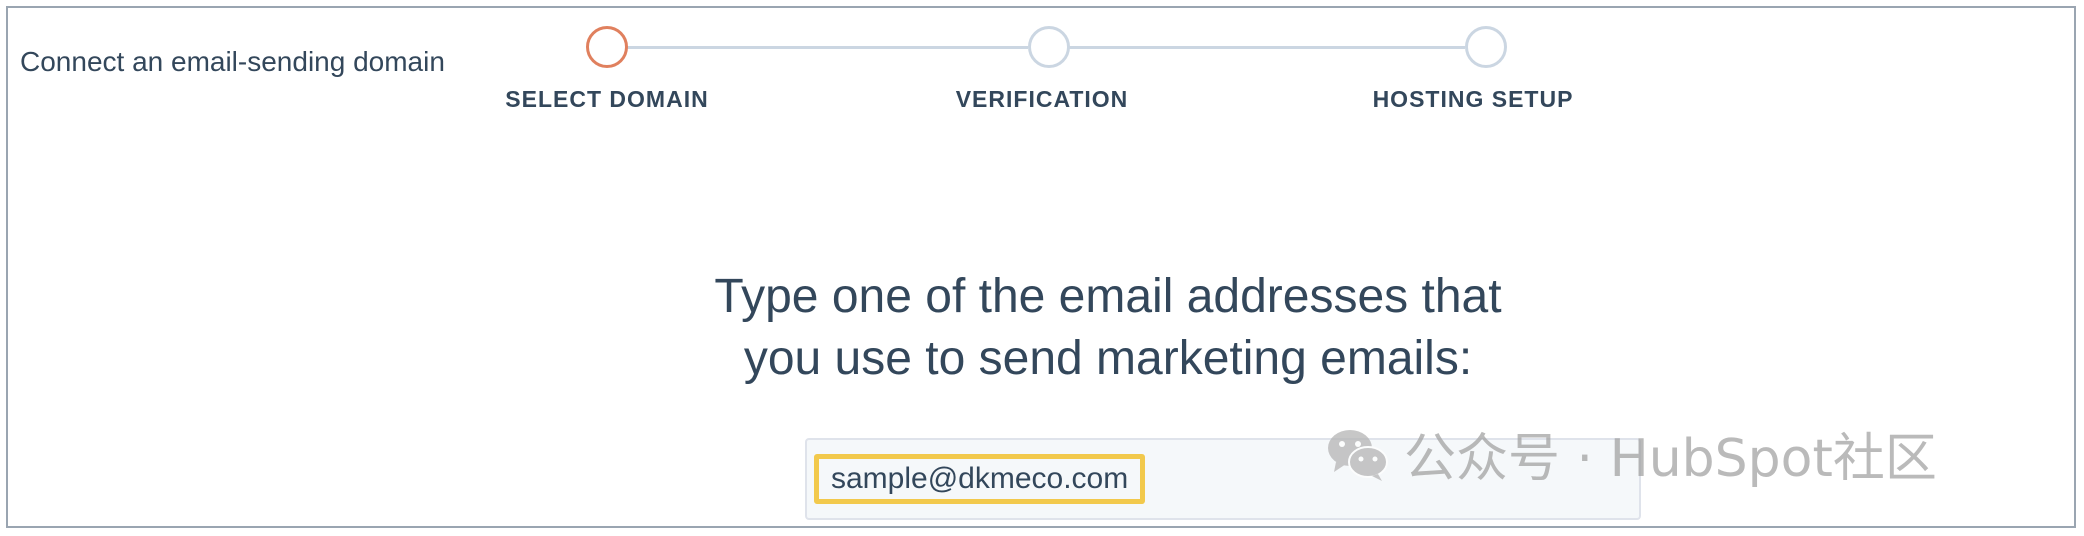  Describe the element at coordinates (1108, 296) in the screenshot. I see `instruction-line-1: Type one of the email addresses that` at that location.